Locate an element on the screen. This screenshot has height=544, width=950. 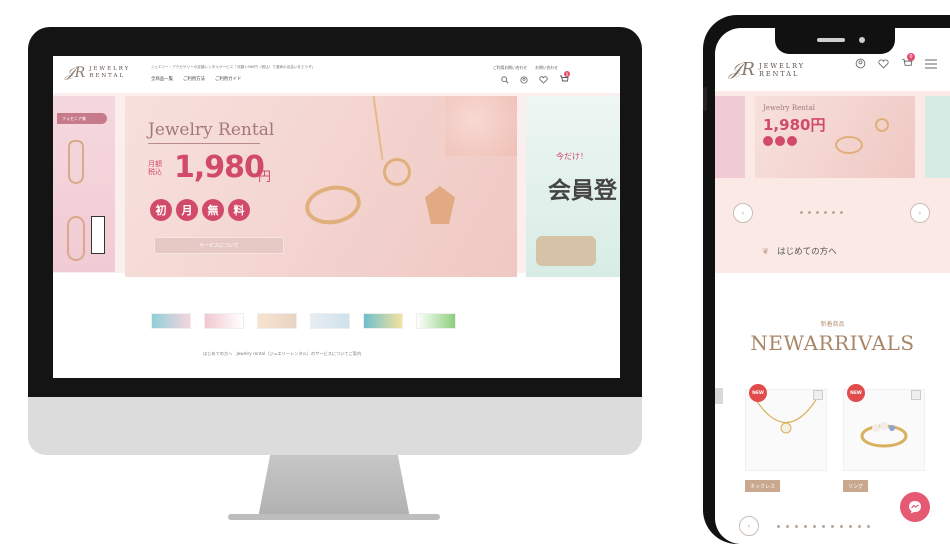
category-tag-ring: リング is located at coordinates (856, 486).